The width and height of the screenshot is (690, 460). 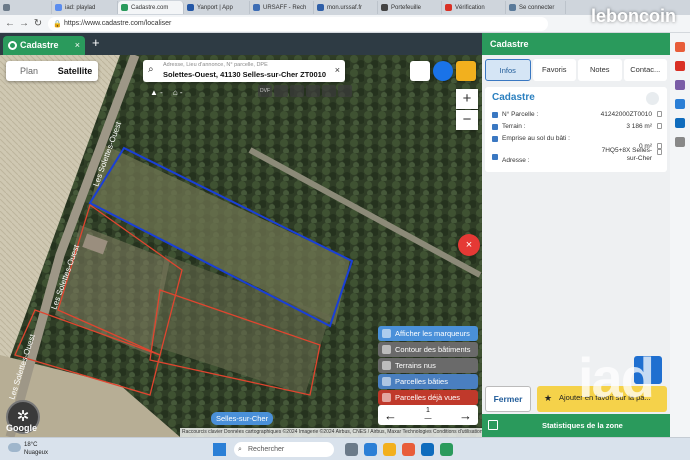 I want to click on layer-toggle-item: Afficher les marqueurs, so click(x=428, y=333).